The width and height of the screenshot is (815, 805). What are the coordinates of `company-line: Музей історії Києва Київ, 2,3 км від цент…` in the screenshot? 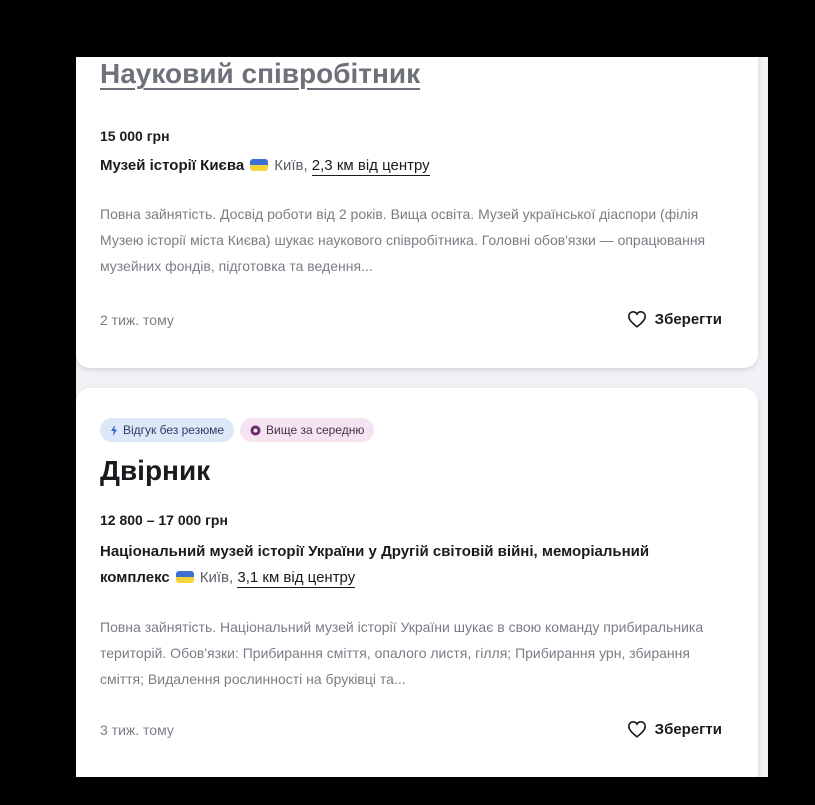 It's located at (410, 166).